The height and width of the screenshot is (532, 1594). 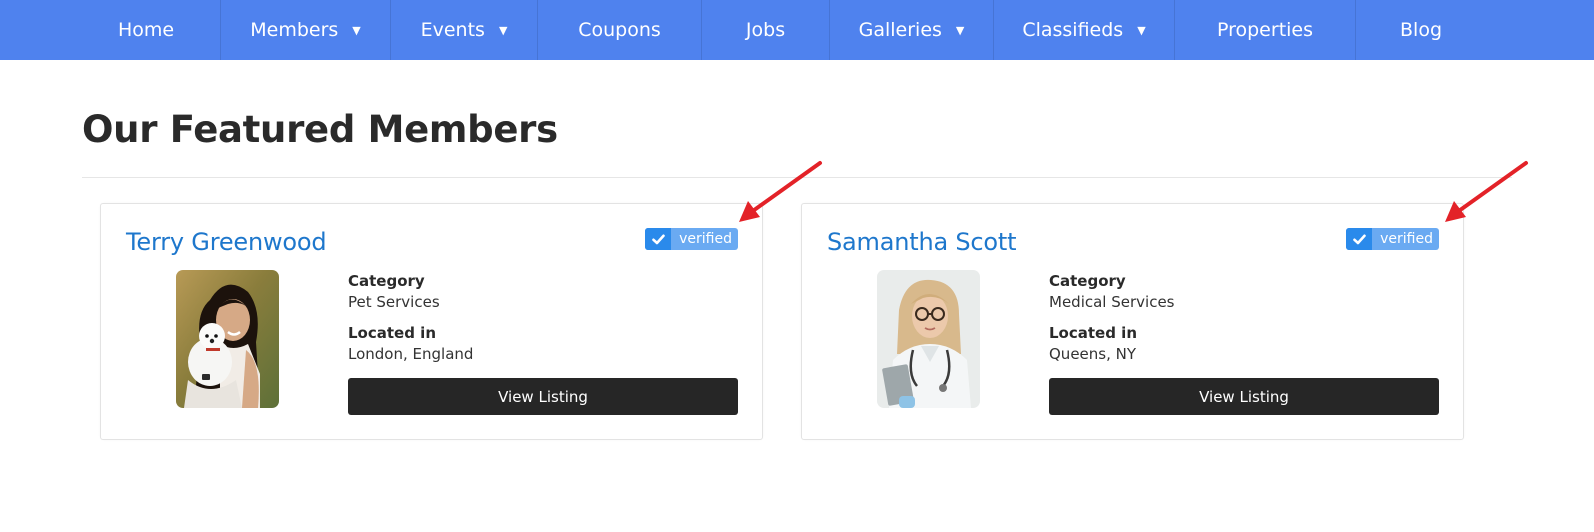 I want to click on category-value: Pet Services, so click(x=394, y=302).